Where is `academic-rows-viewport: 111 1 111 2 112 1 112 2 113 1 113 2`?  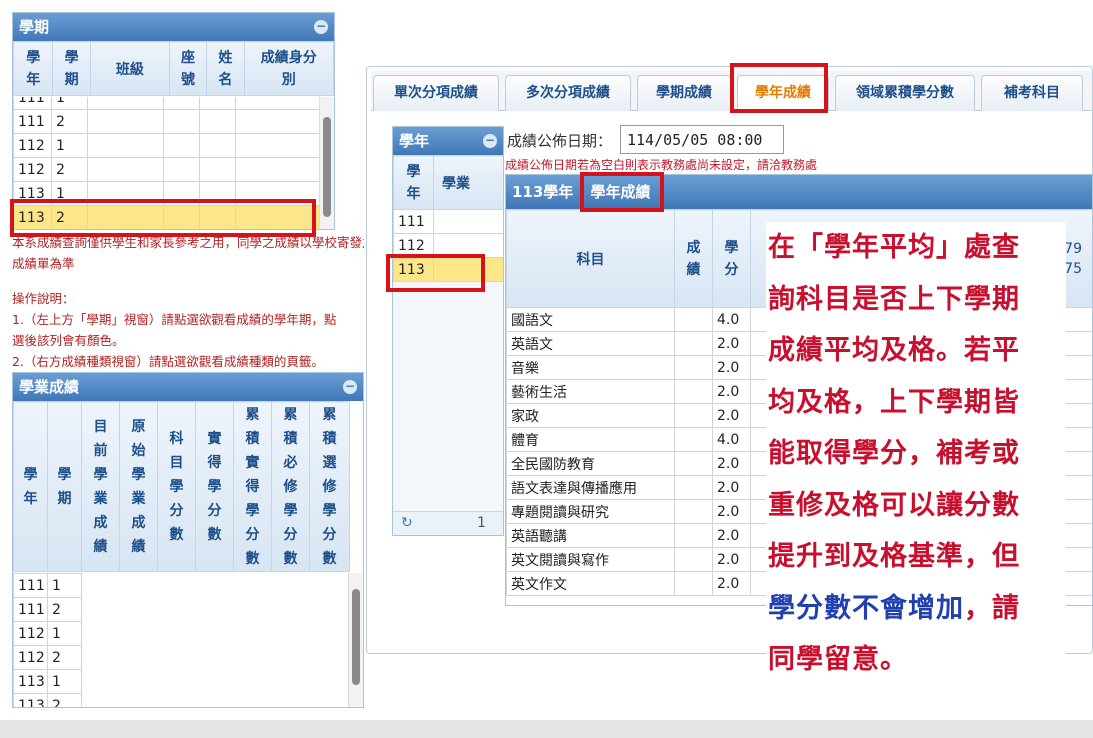 academic-rows-viewport: 111 1 111 2 112 1 112 2 113 1 113 2 is located at coordinates (181, 640).